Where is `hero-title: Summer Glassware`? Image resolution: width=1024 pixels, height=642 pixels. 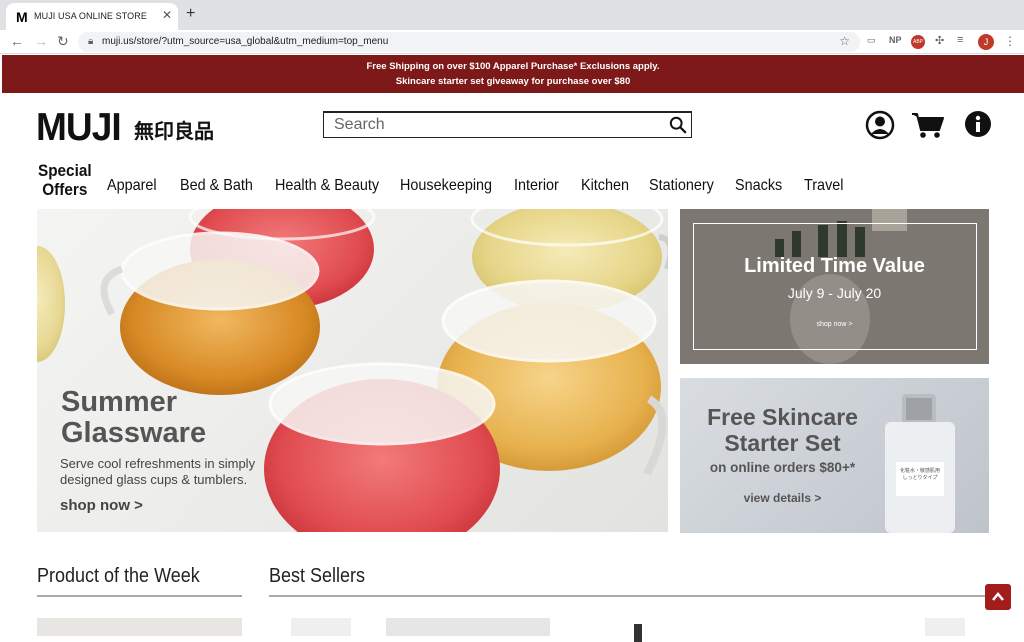 hero-title: Summer Glassware is located at coordinates (133, 418).